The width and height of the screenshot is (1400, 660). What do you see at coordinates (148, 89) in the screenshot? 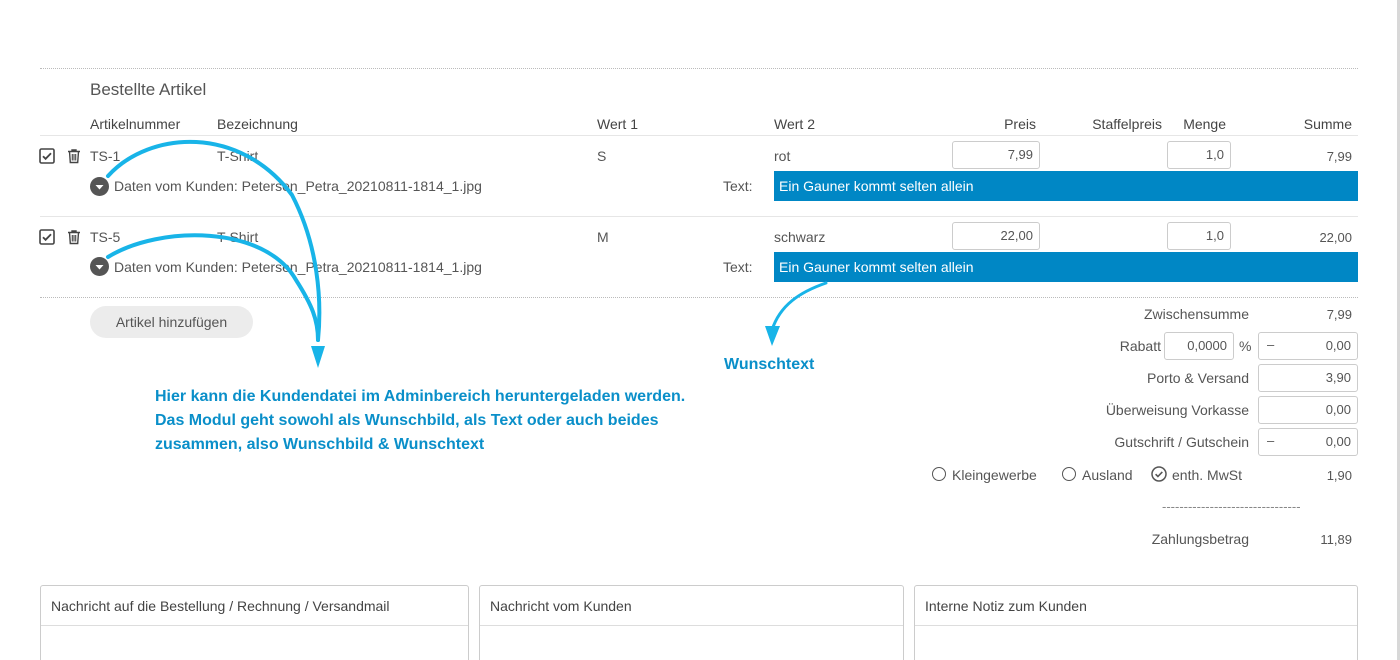
I see `section-title: Bestellte Artikel` at bounding box center [148, 89].